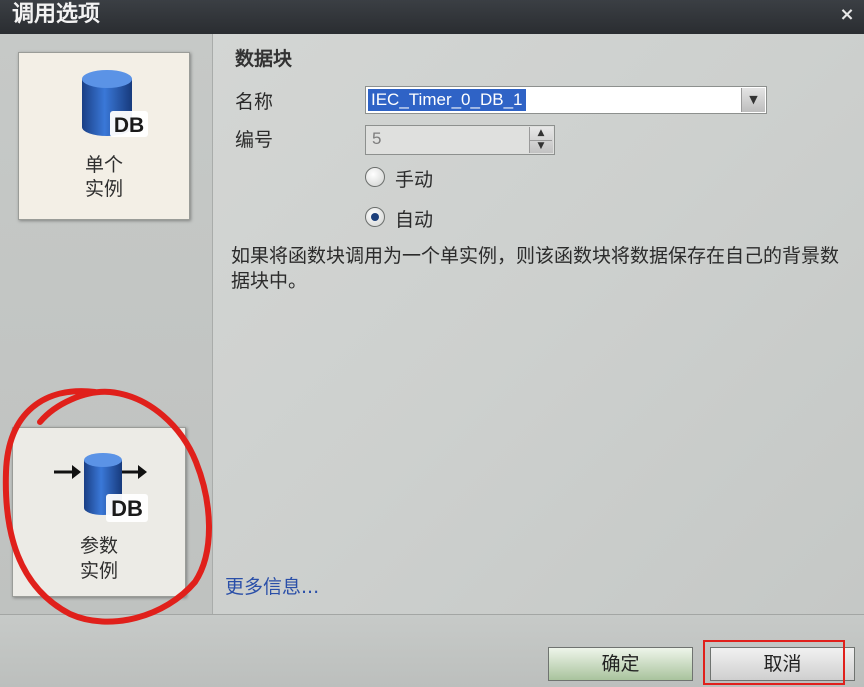 This screenshot has width=864, height=687. I want to click on stepper-buttons: ▲ ▼, so click(541, 140).